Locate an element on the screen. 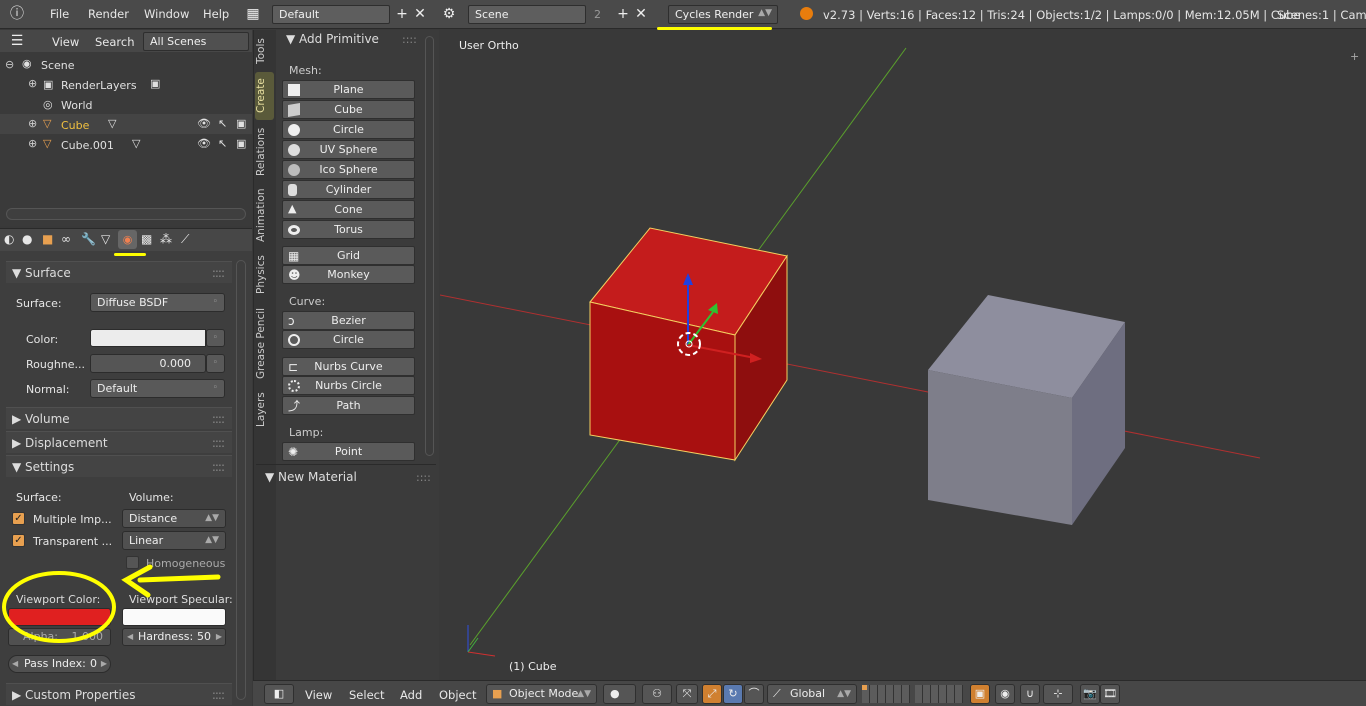 This screenshot has width=1366, height=706. render-engine-dropdown: Cycles Render ▲▼ is located at coordinates (723, 14).